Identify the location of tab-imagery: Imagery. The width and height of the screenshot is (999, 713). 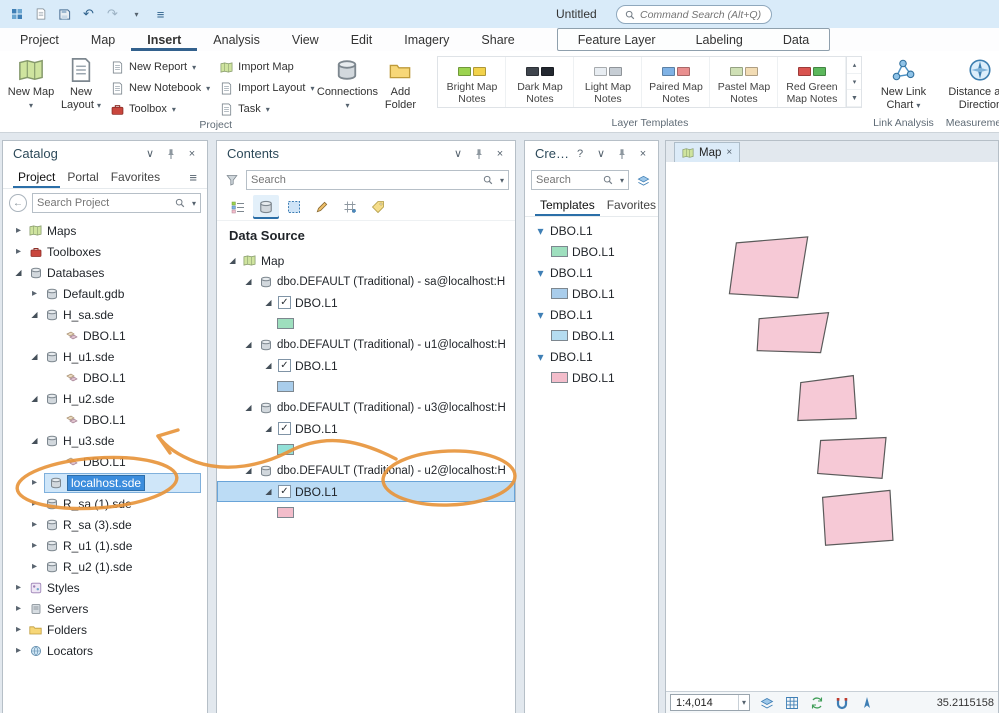
(426, 39).